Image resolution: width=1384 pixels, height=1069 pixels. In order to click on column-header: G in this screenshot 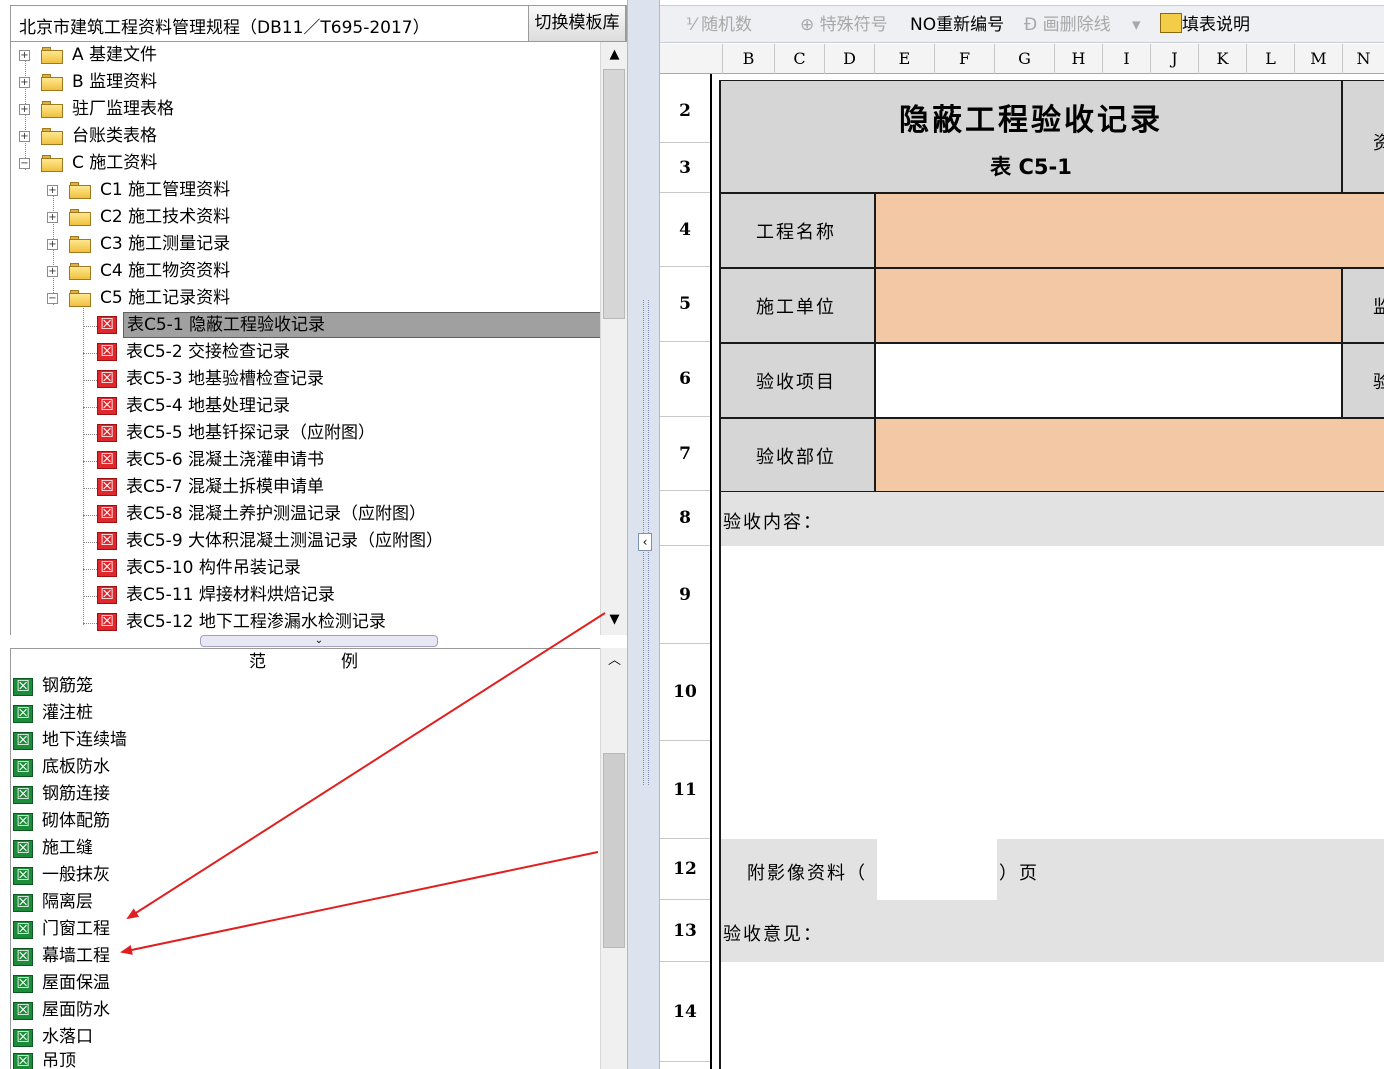, I will do `click(1024, 59)`.